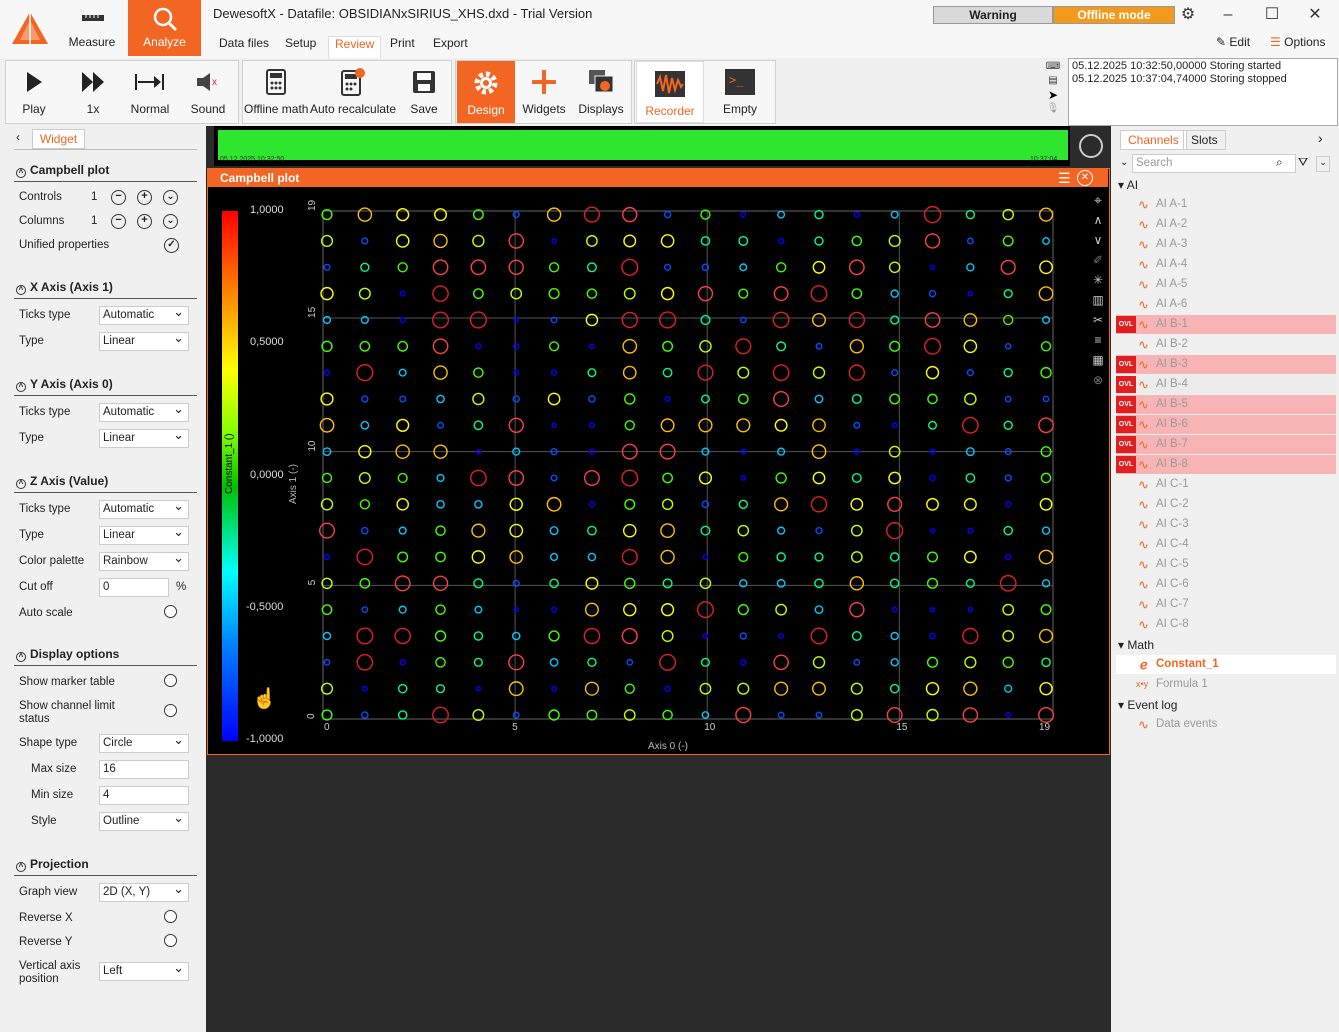 This screenshot has height=1032, width=1339. Describe the element at coordinates (1098, 280) in the screenshot. I see `harmonics-icon: ✳` at that location.